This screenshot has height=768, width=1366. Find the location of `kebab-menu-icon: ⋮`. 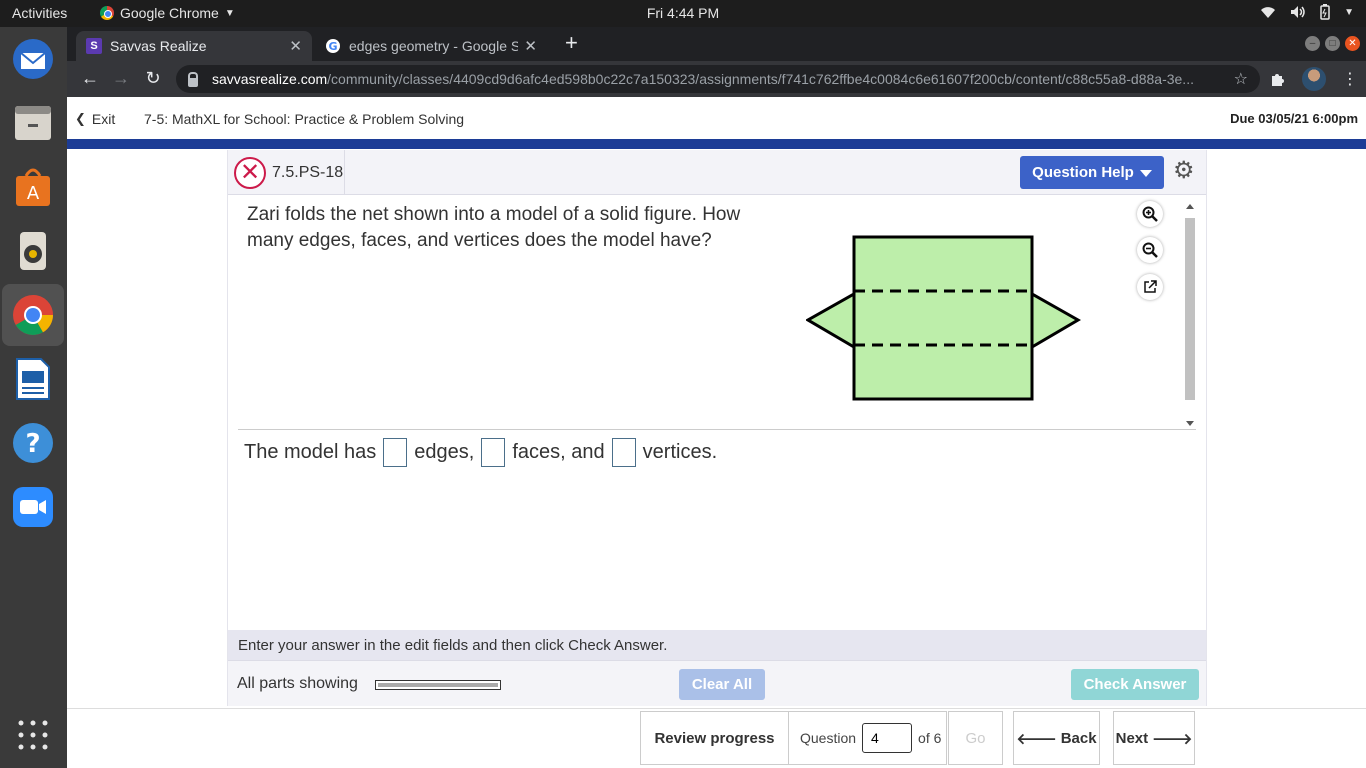

kebab-menu-icon: ⋮ is located at coordinates (1350, 79).